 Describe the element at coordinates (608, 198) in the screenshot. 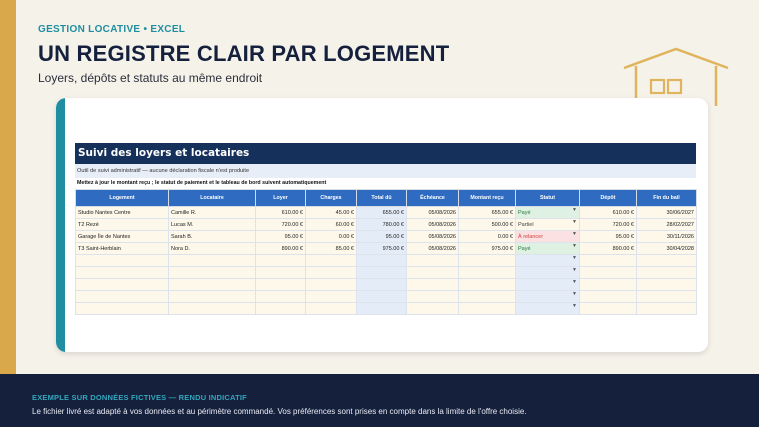

I see `col-header-depot: Dépôt` at that location.